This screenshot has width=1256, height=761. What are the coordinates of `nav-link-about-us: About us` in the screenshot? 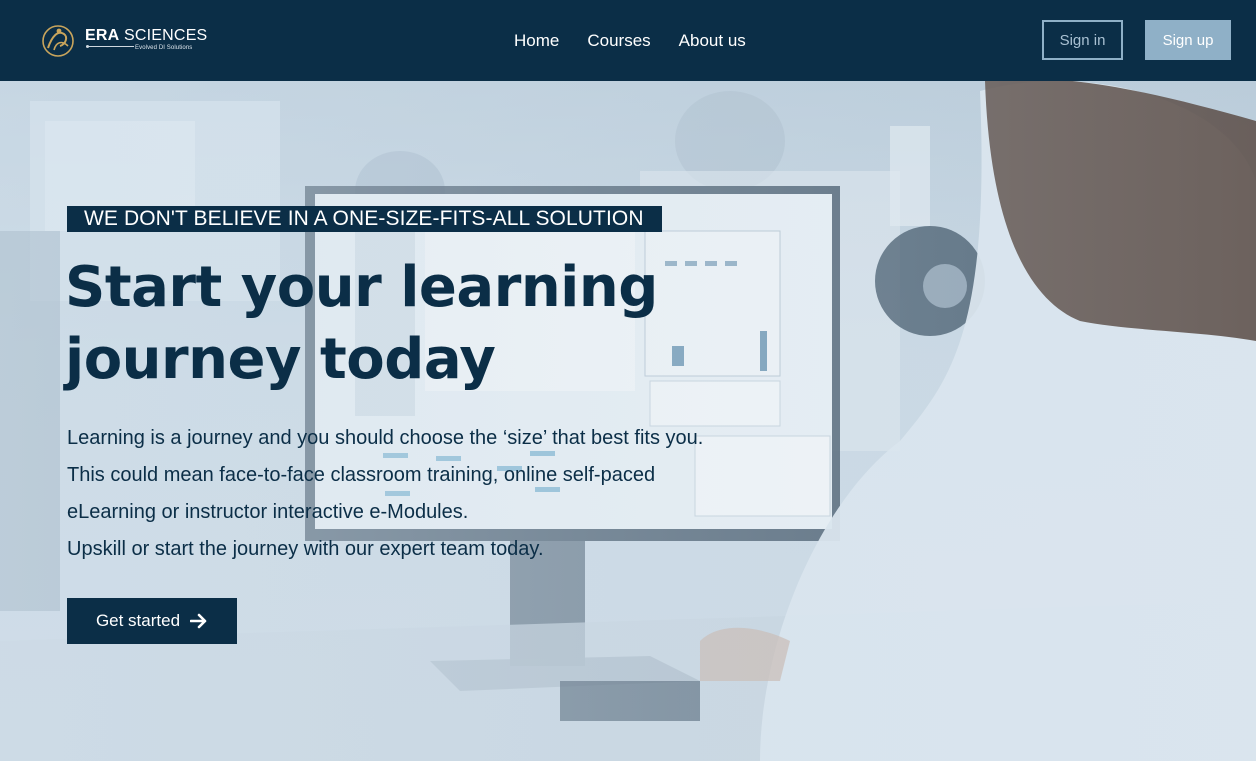 It's located at (712, 41).